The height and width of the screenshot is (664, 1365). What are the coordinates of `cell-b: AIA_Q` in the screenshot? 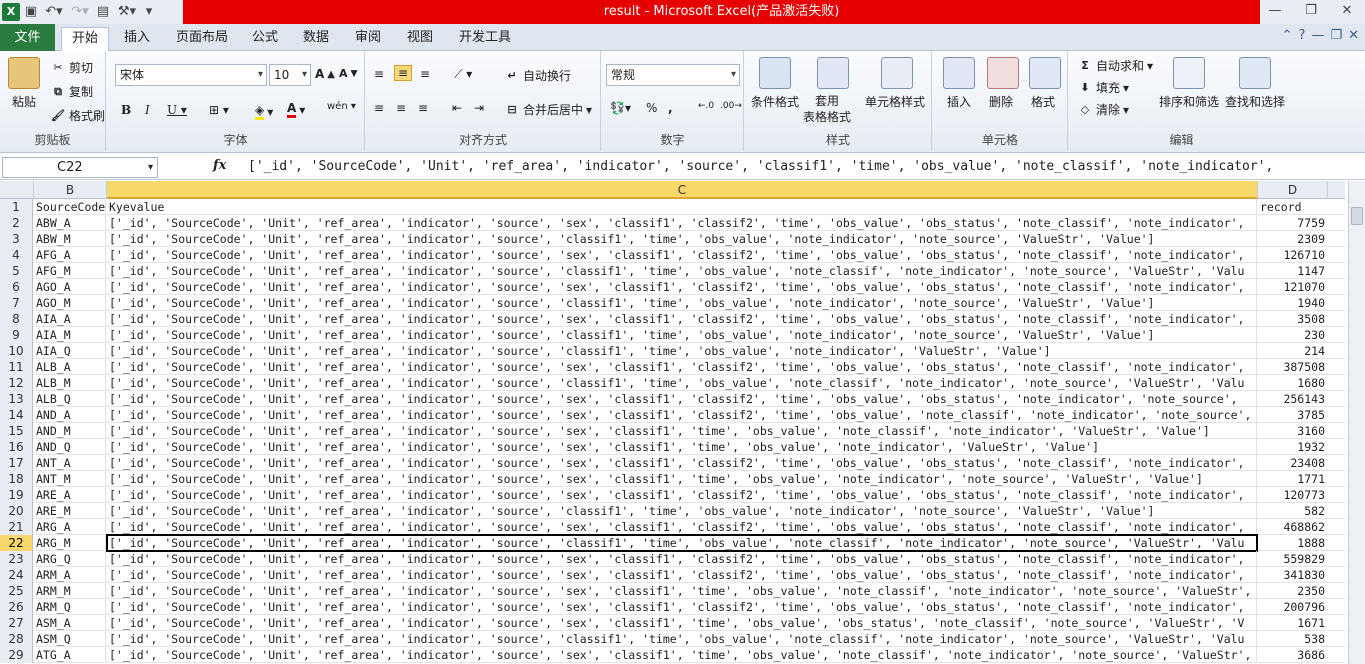 It's located at (70, 351).